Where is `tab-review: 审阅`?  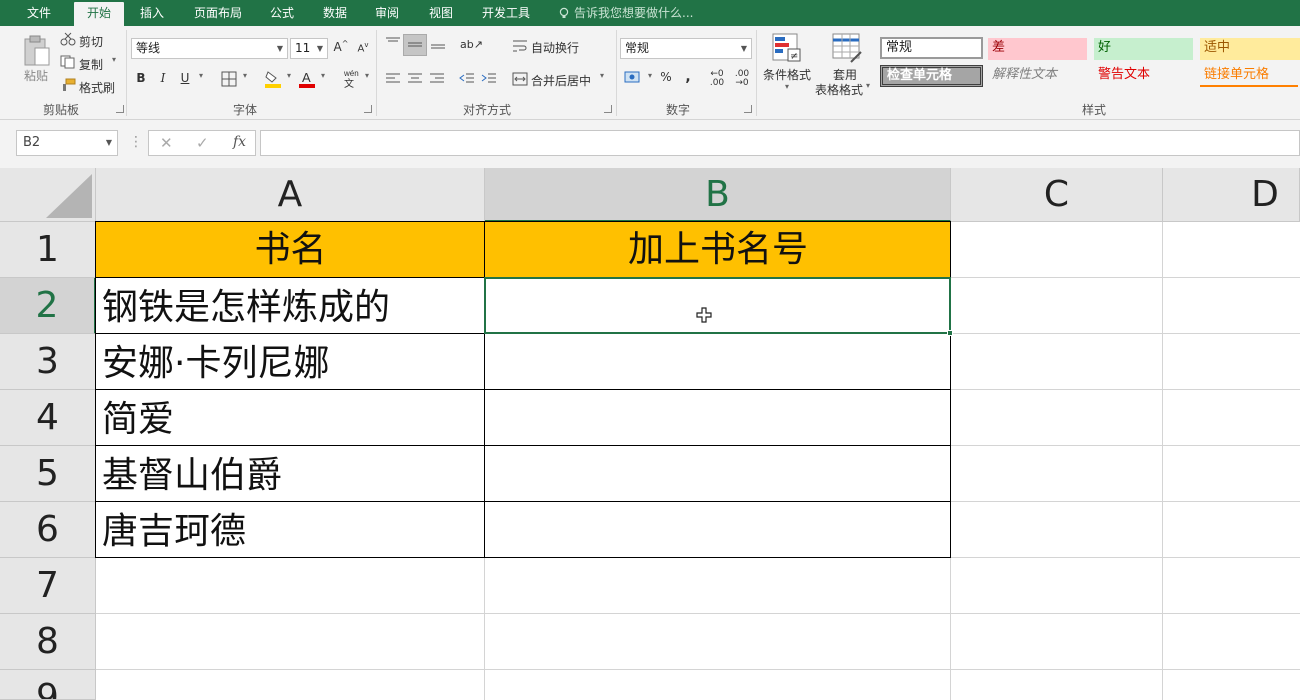 tab-review: 审阅 is located at coordinates (387, 13).